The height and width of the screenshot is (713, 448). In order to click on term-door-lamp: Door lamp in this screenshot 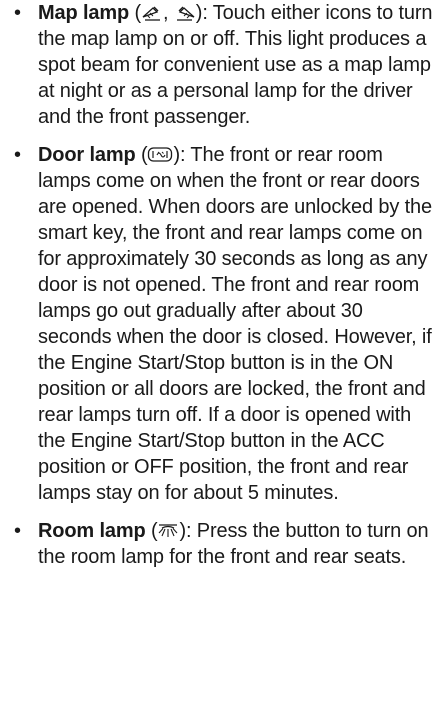, I will do `click(87, 155)`.